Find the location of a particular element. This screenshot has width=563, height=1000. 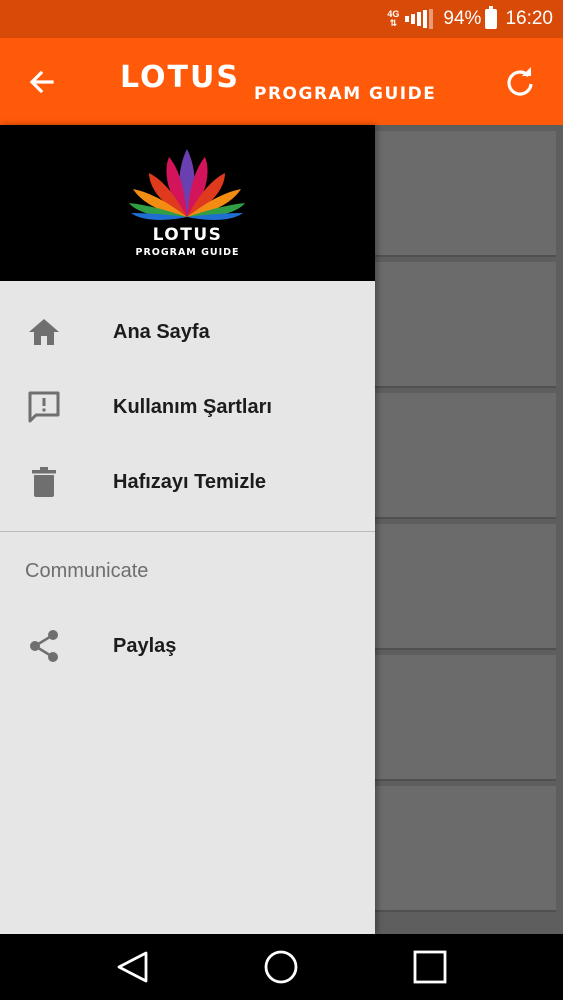

menu-item-label: Hafızayı Temizle is located at coordinates (190, 481).